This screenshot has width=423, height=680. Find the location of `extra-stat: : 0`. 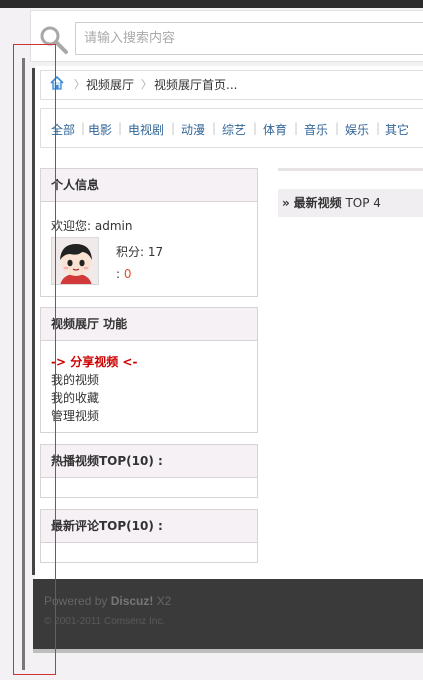

extra-stat: : 0 is located at coordinates (124, 274).